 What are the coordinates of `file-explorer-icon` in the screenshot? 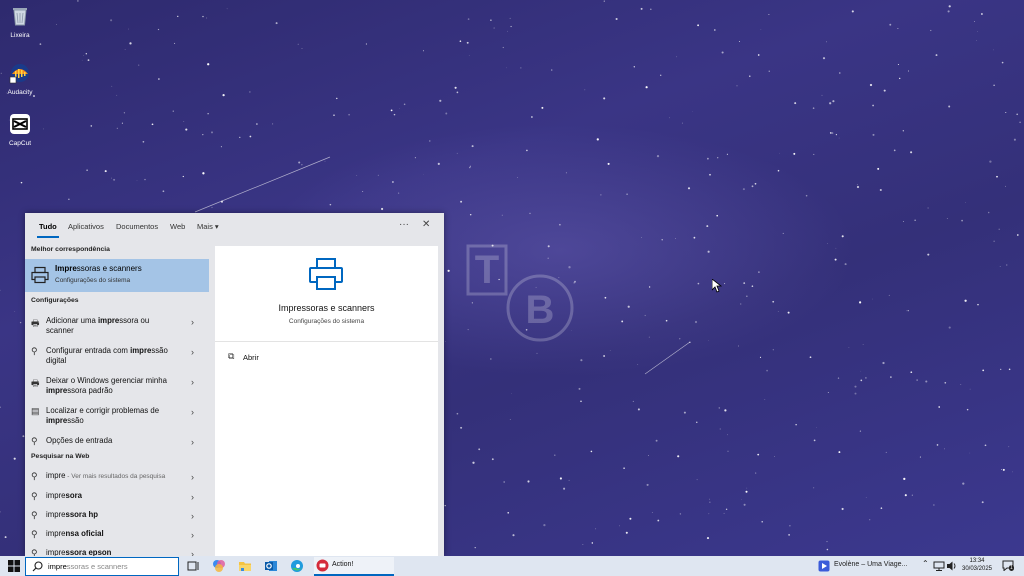 It's located at (245, 566).